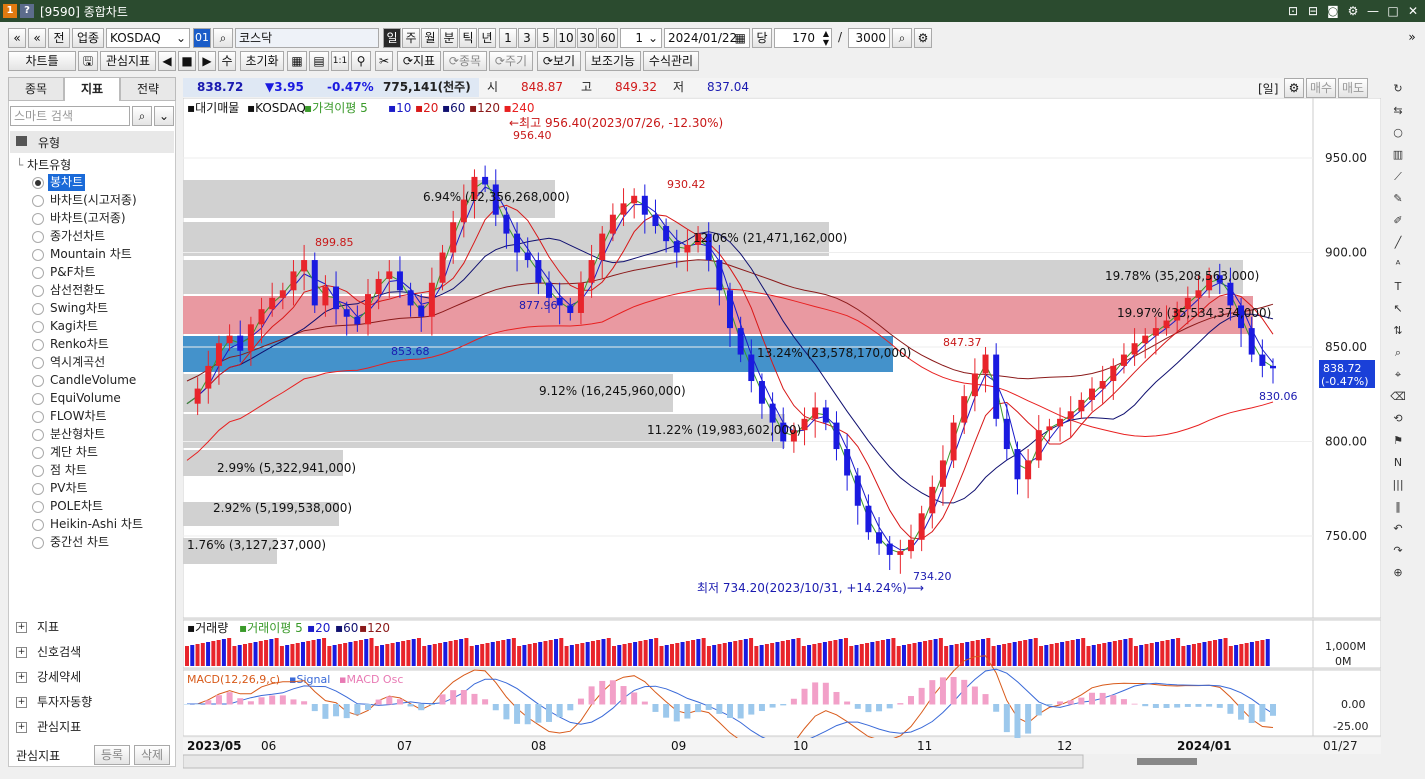 Image resolution: width=1425 pixels, height=779 pixels. What do you see at coordinates (1398, 199) in the screenshot?
I see `pen-icon: ✎` at bounding box center [1398, 199].